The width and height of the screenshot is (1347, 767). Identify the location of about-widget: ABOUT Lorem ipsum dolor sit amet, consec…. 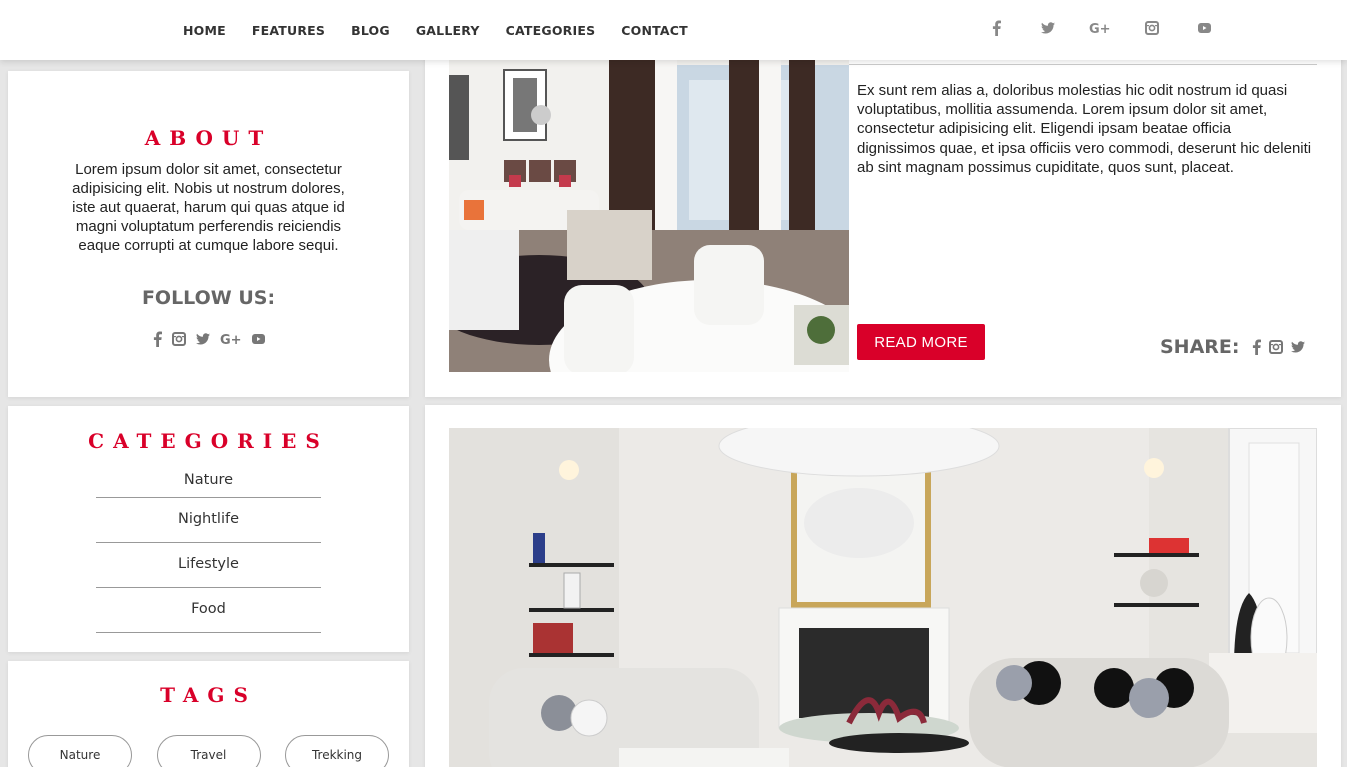
(208, 234).